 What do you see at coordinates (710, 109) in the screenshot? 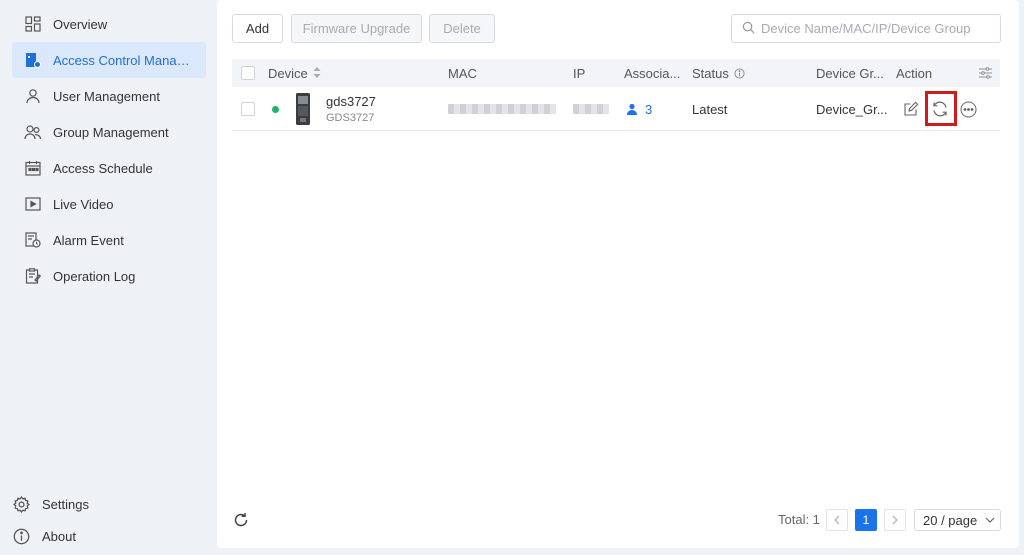
I see `status-value: Latest` at bounding box center [710, 109].